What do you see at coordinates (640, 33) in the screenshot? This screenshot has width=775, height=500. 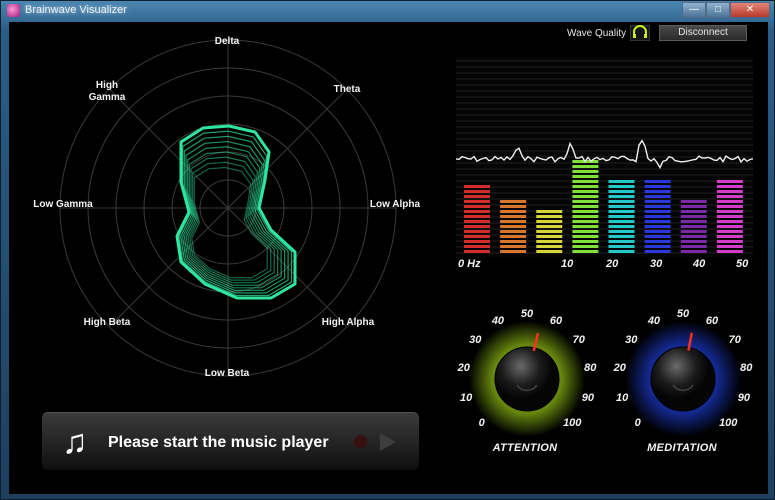 I see `headset-icon` at bounding box center [640, 33].